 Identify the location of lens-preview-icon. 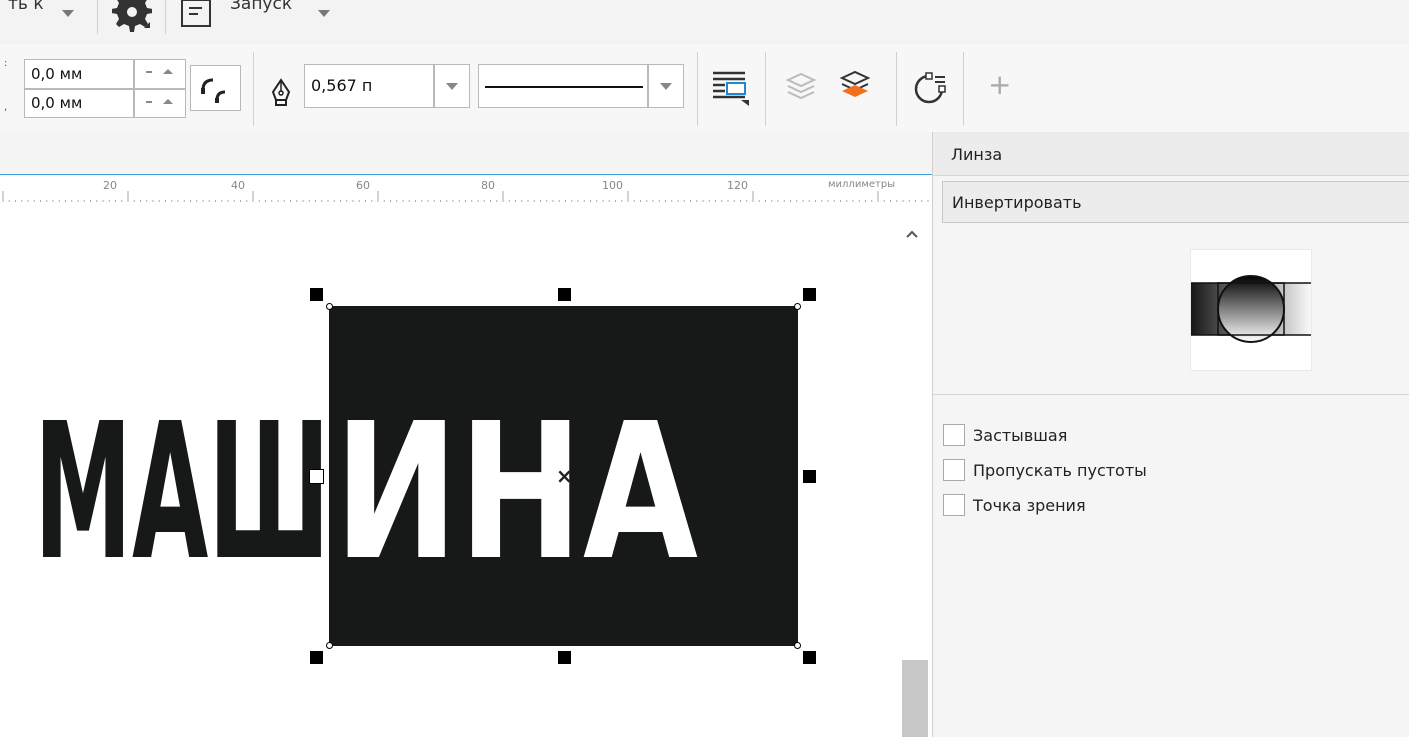
(1251, 309).